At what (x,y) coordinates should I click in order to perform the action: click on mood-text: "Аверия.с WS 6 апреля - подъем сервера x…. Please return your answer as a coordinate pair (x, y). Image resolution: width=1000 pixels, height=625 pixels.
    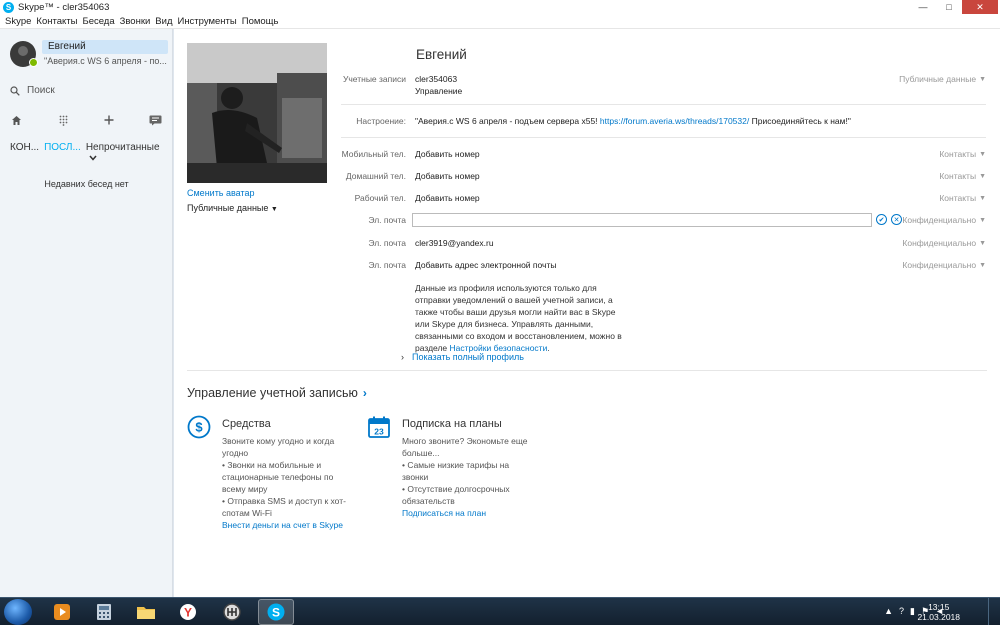
    Looking at the image, I should click on (633, 121).